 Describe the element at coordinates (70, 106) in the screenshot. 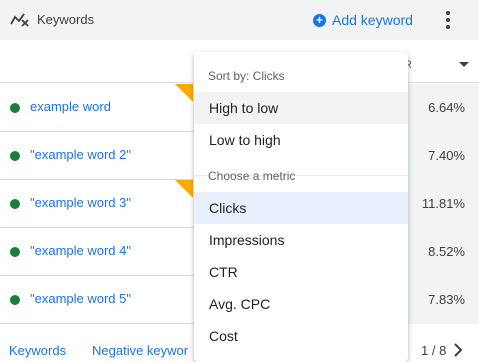

I see `keyword-link: example word` at that location.